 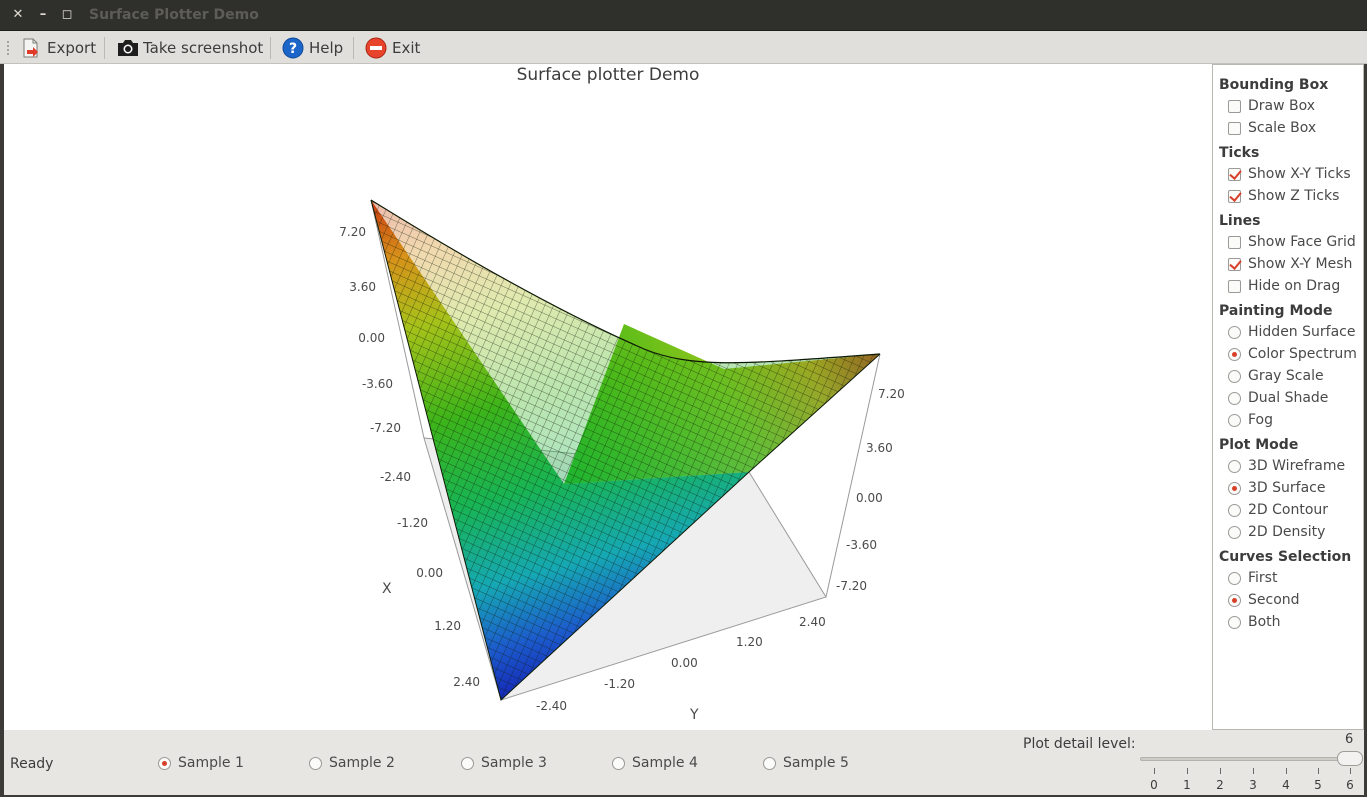 I want to click on sample-2-radio: Sample 2, so click(x=352, y=763).